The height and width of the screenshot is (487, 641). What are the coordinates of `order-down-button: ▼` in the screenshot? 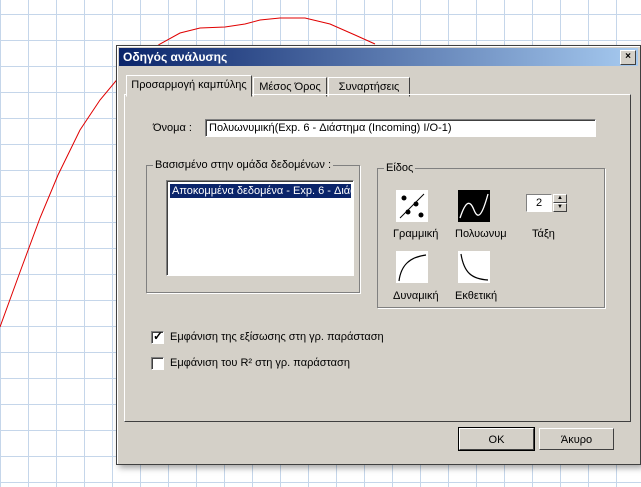 It's located at (560, 207).